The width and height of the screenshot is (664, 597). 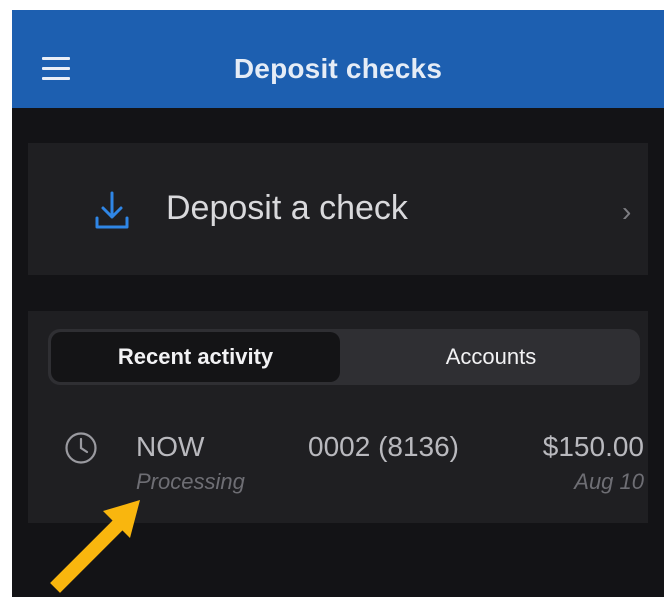 What do you see at coordinates (170, 446) in the screenshot?
I see `transaction-status: NOW` at bounding box center [170, 446].